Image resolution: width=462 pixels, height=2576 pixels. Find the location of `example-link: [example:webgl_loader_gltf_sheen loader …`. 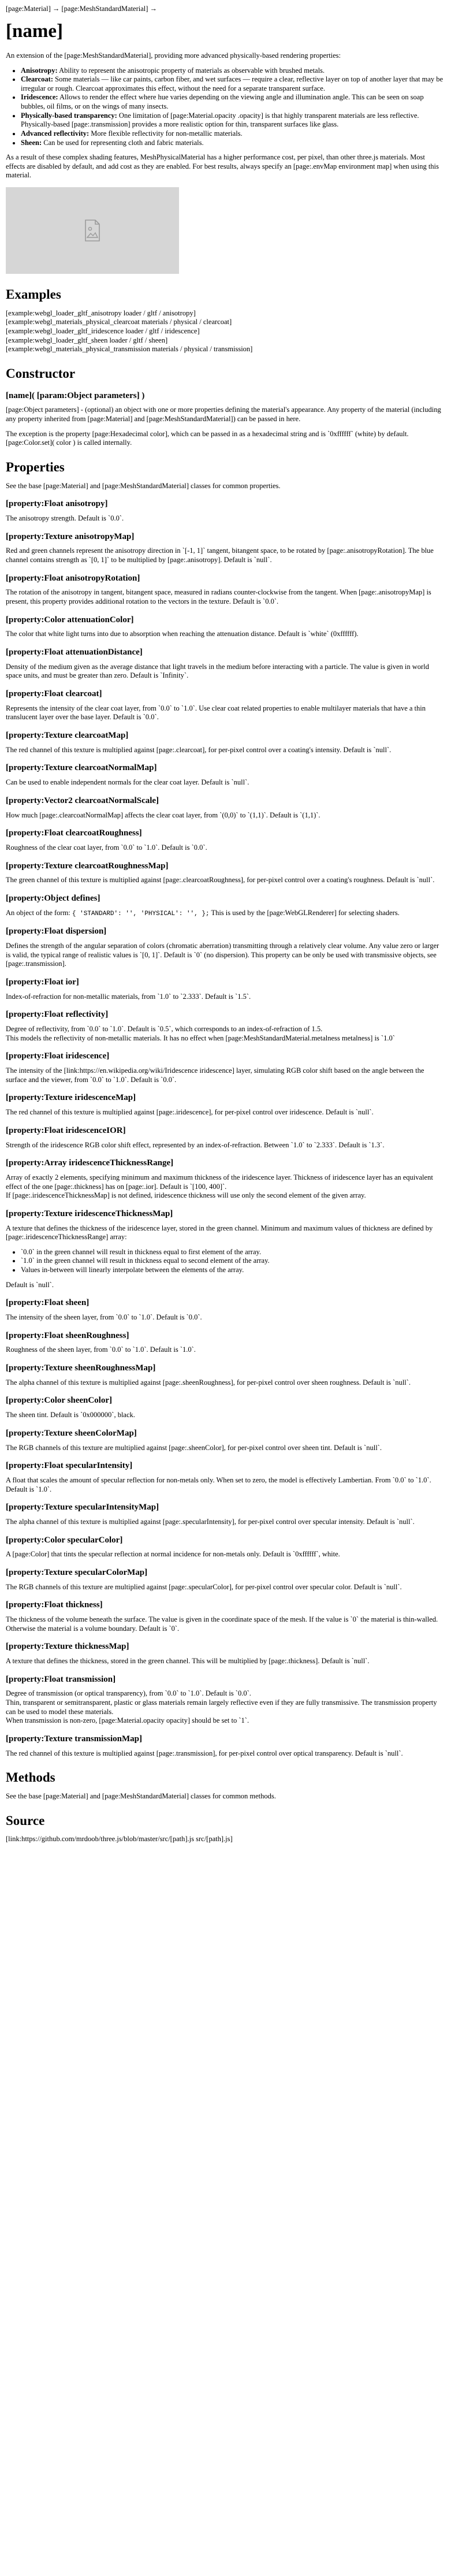

example-link: [example:webgl_loader_gltf_sheen loader … is located at coordinates (225, 340).